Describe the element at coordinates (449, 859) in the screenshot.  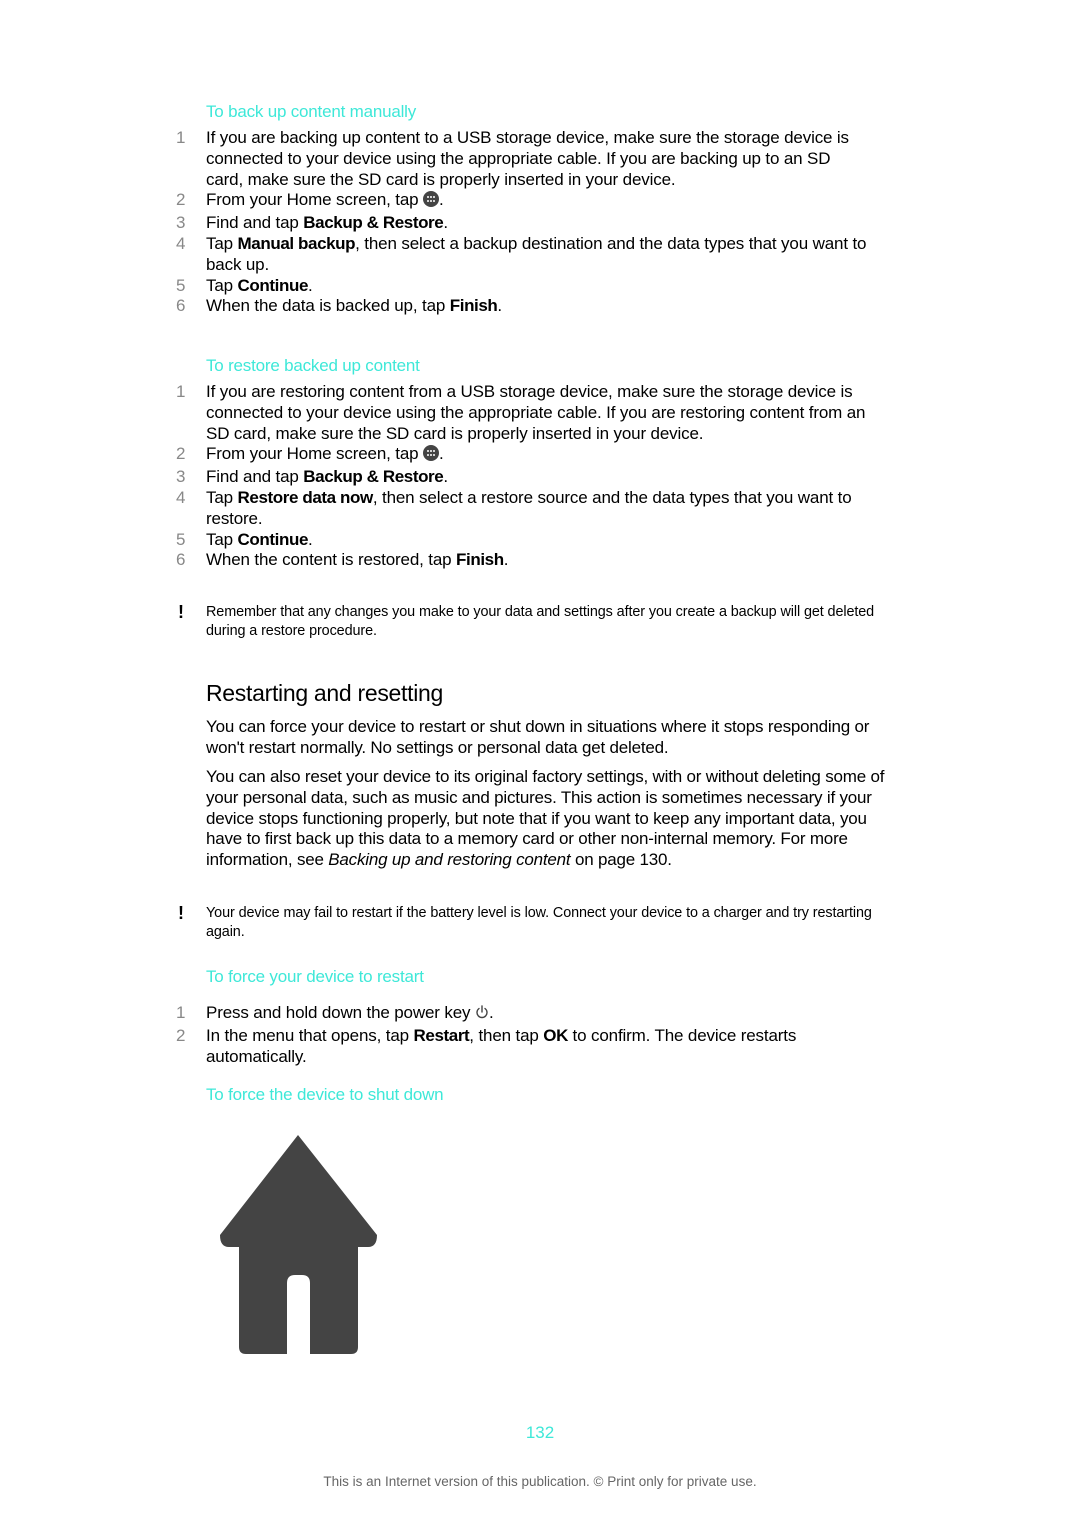
I see `cross-reference-link: Backing up and restoring content` at that location.